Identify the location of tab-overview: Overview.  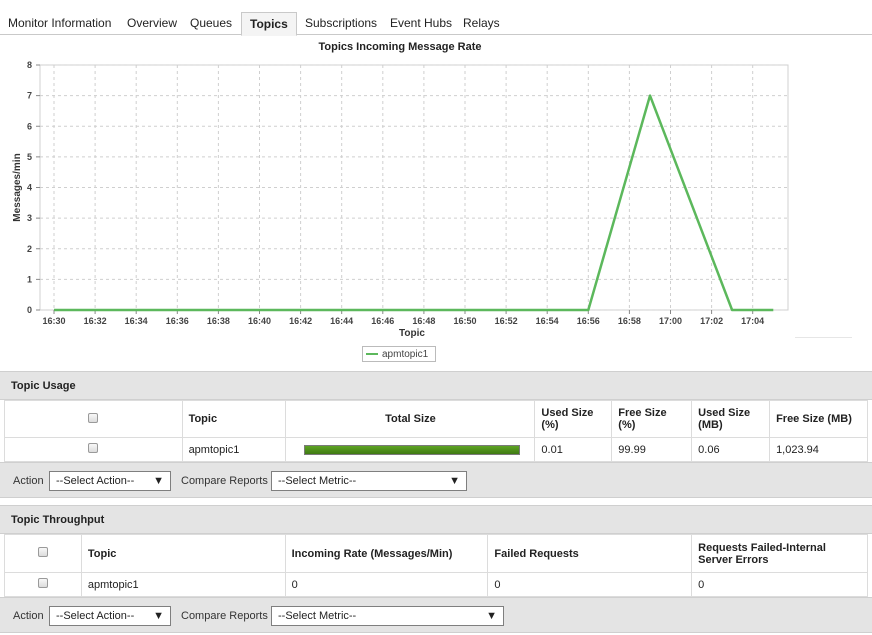
(152, 23).